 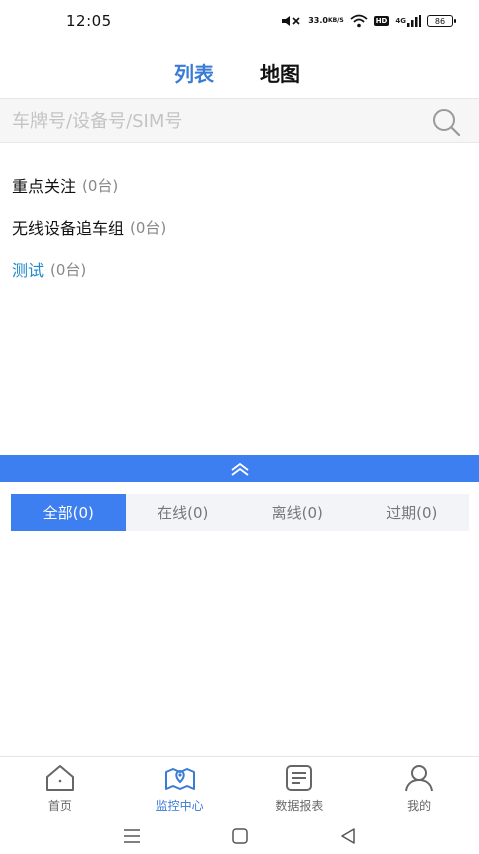 What do you see at coordinates (239, 185) in the screenshot?
I see `group-item-focus: 重点关注 (0台)` at bounding box center [239, 185].